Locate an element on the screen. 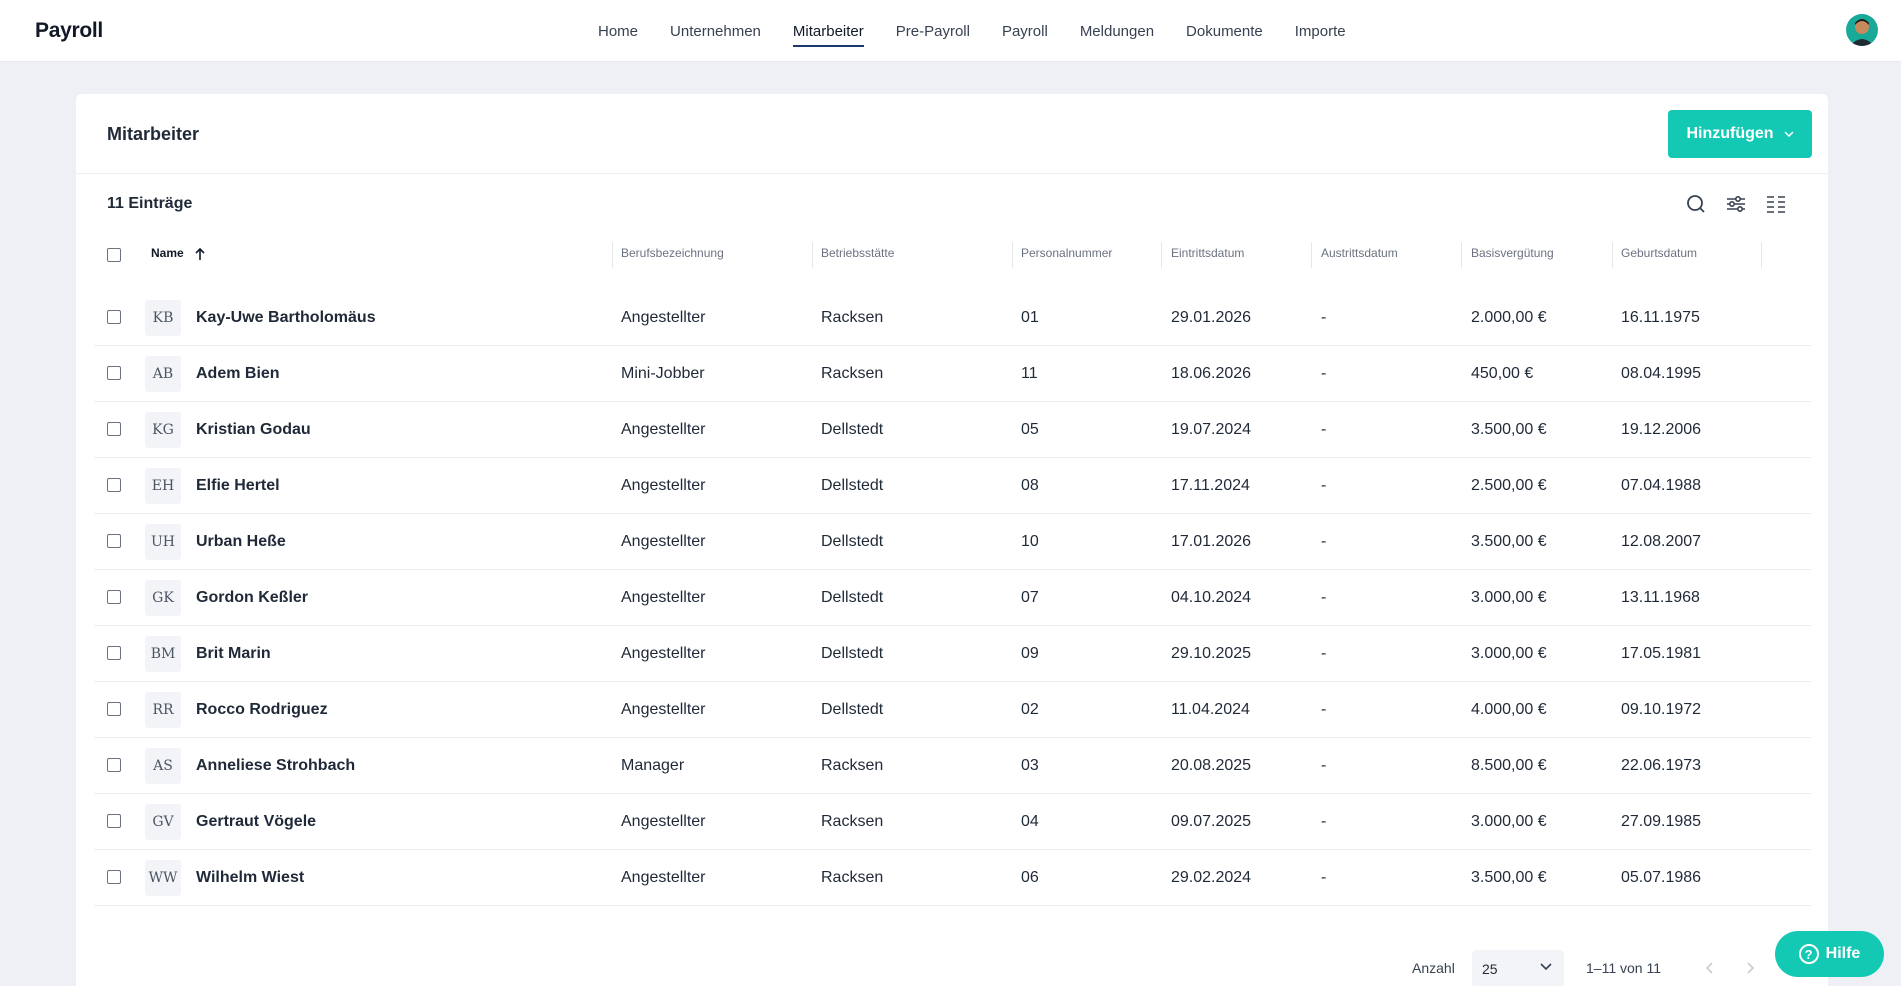  user-avatar-image is located at coordinates (1862, 30).